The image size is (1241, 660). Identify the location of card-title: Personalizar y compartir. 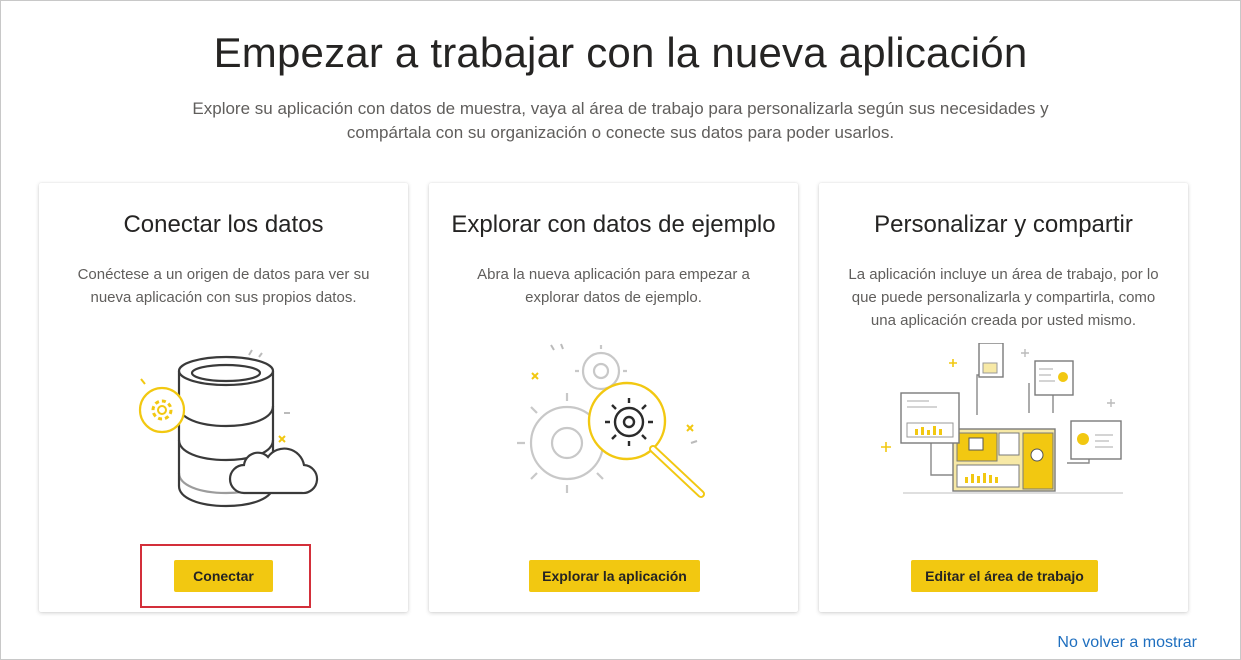
(1003, 224).